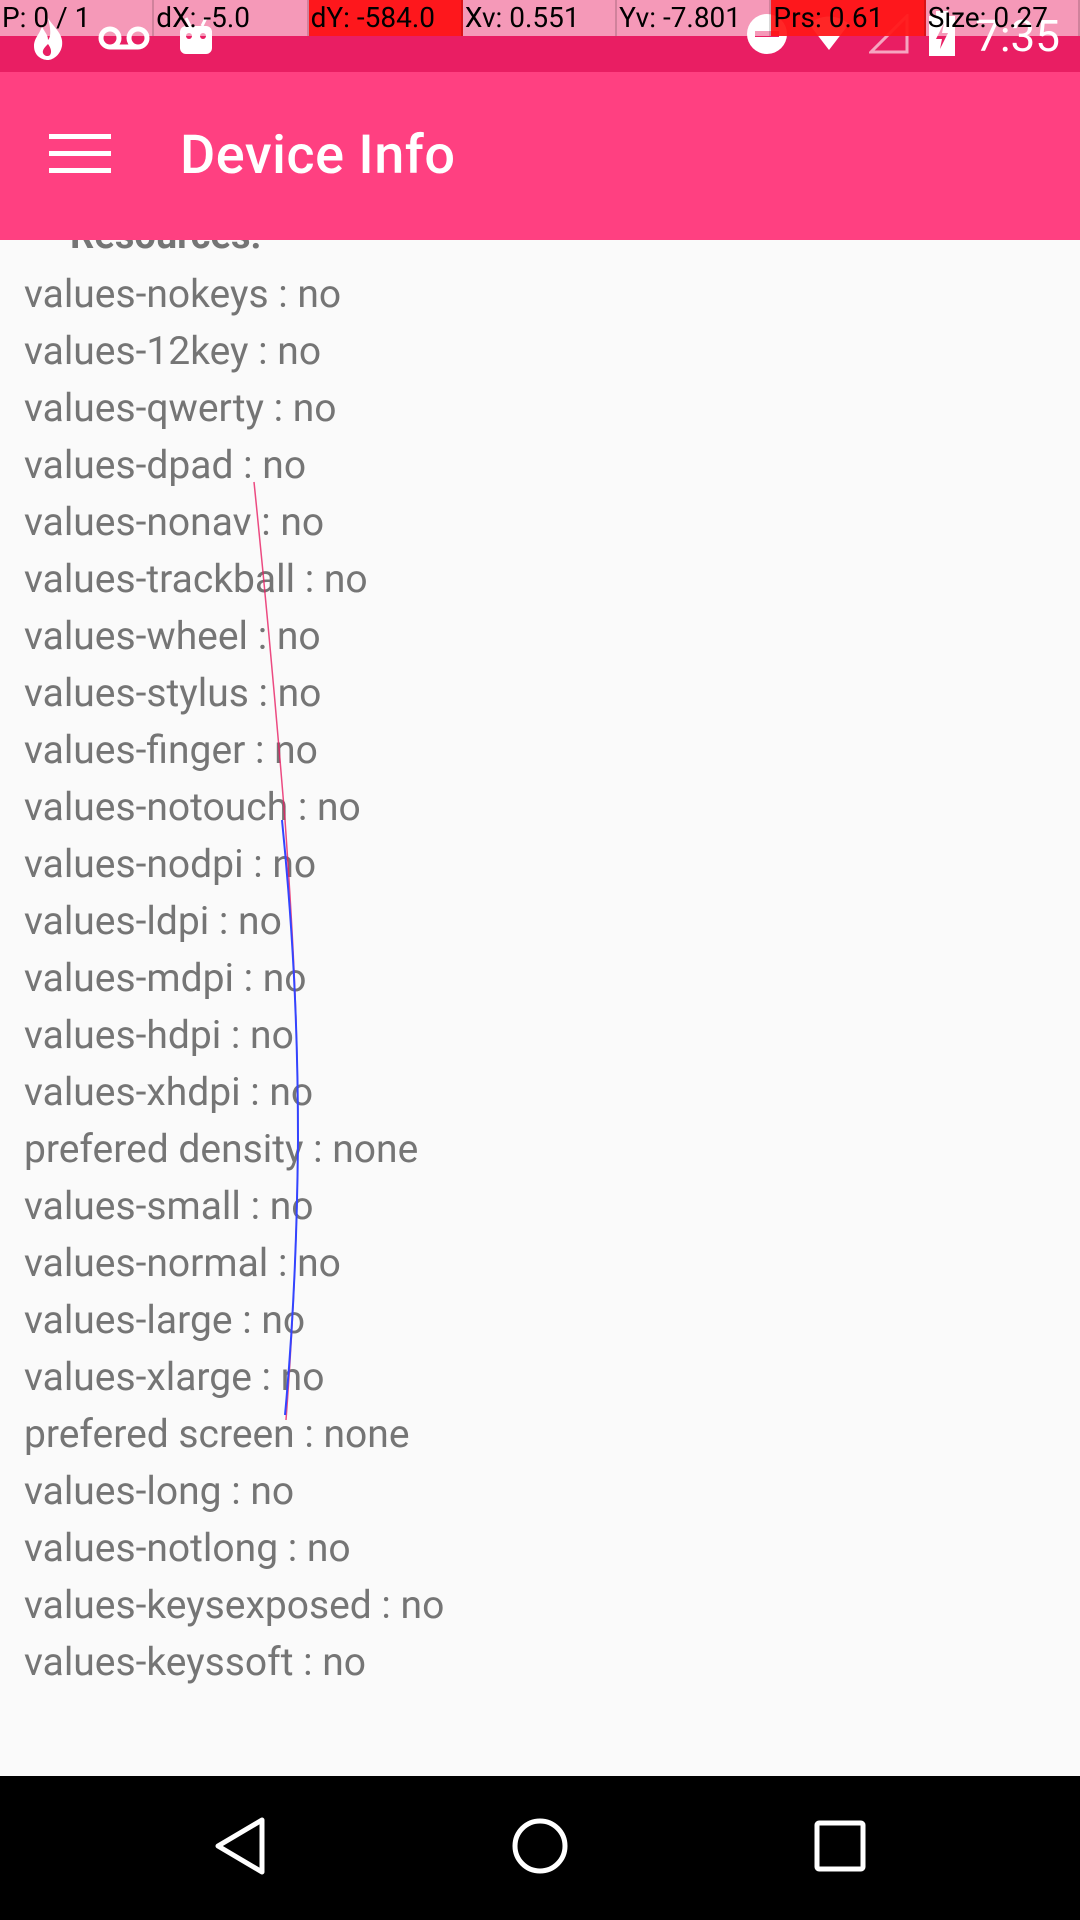 This screenshot has width=1080, height=1920. I want to click on navigation-drawer-button, so click(80, 156).